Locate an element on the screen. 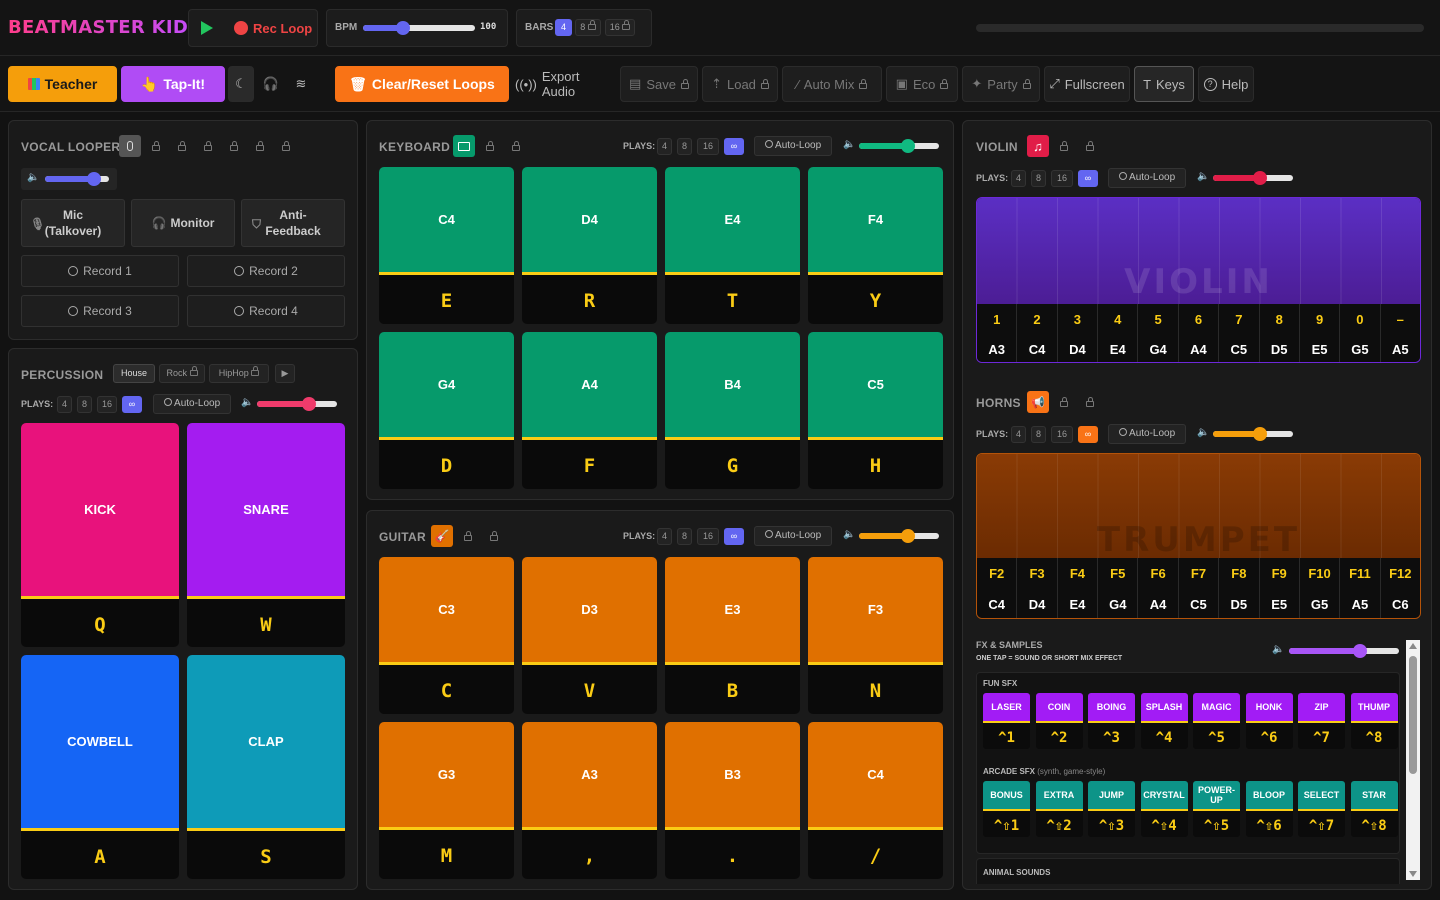 This screenshot has height=900, width=1440. style-hiphop-button: HipHop is located at coordinates (239, 373).